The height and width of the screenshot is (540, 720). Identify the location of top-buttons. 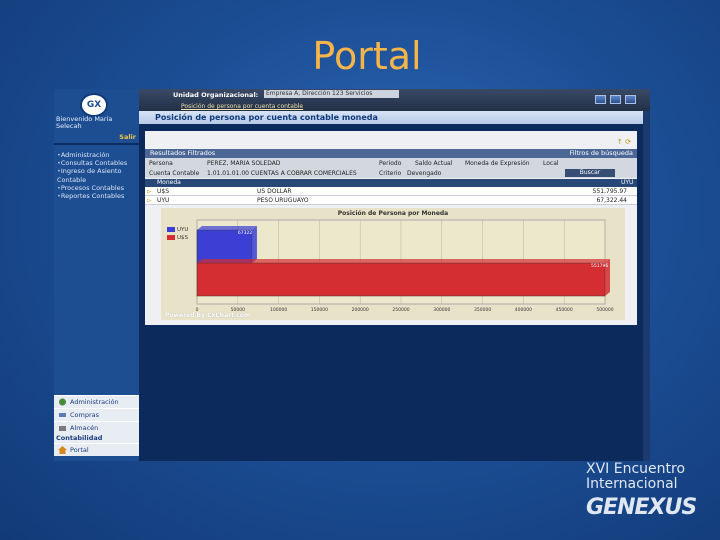
(614, 100).